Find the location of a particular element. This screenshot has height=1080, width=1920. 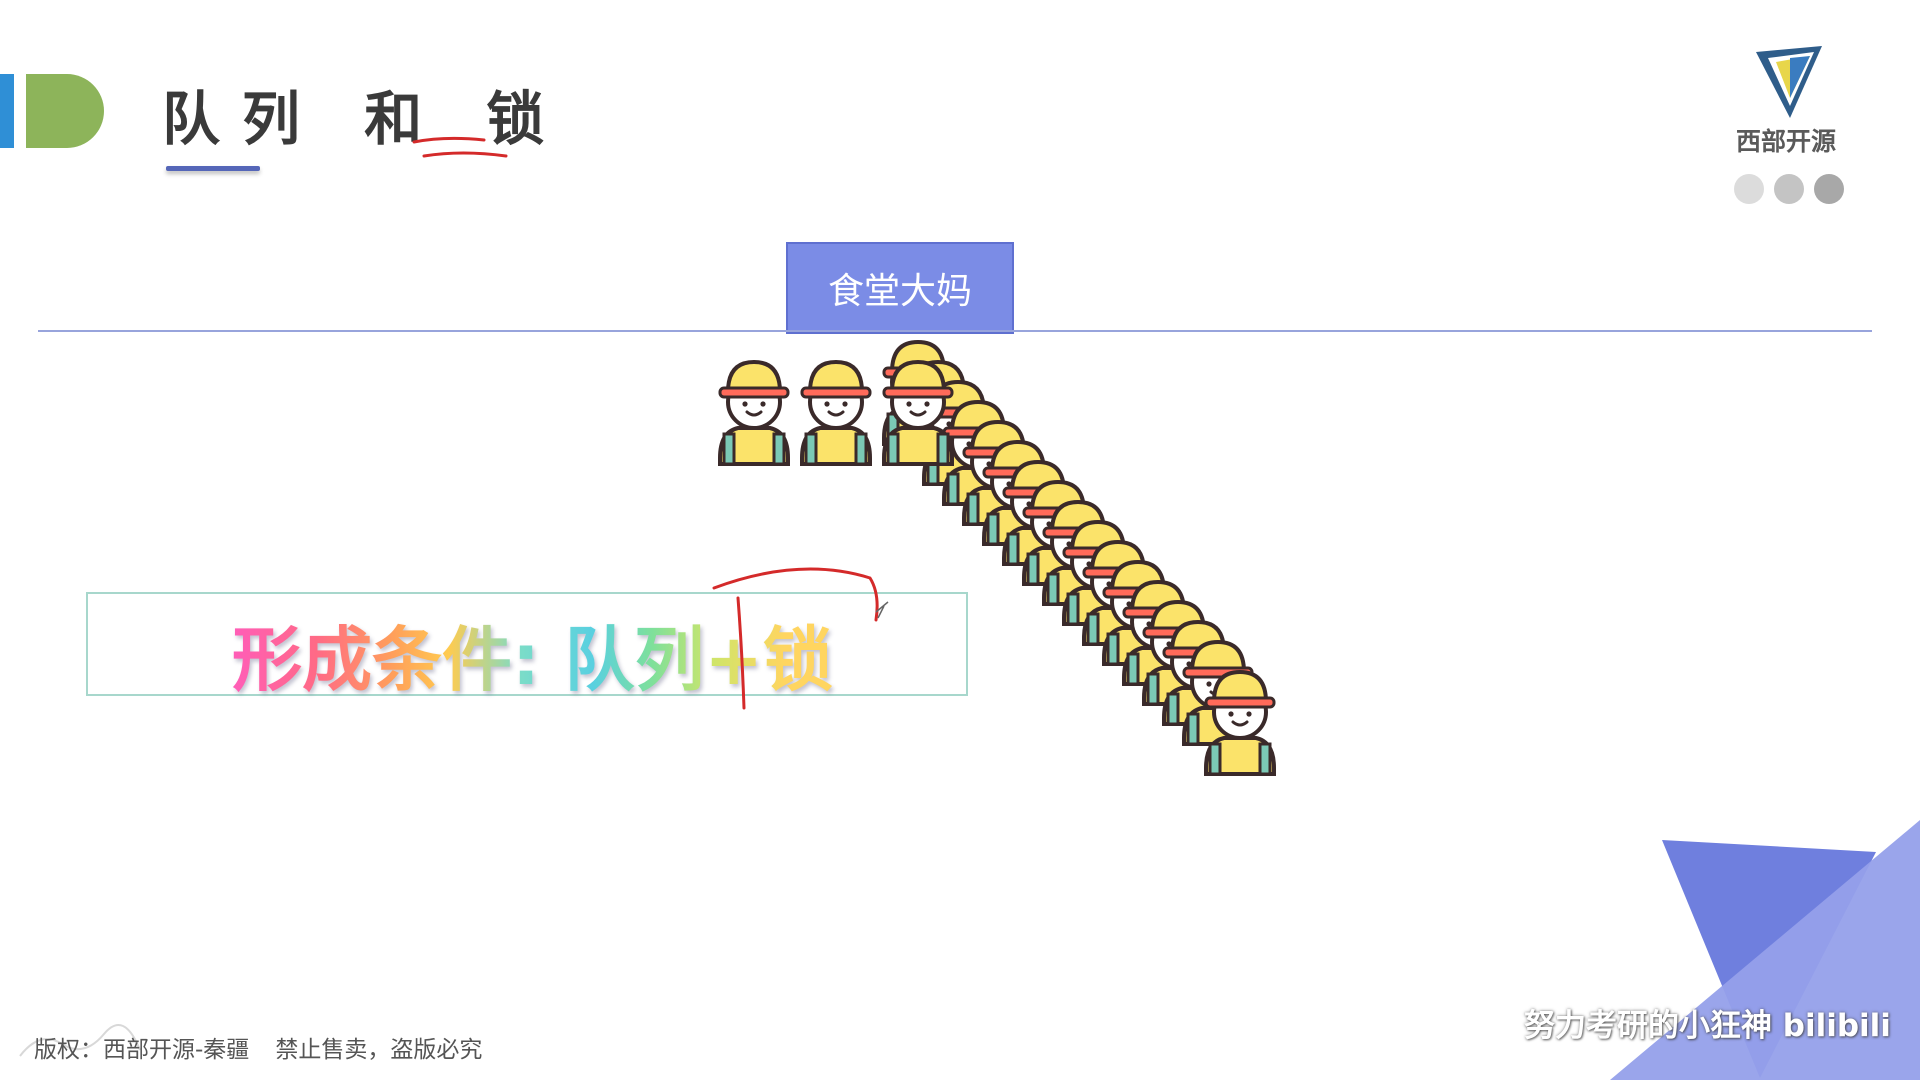

footer: 版权：西部开源-秦疆 禁止售卖，盗版必究 is located at coordinates (258, 1047).